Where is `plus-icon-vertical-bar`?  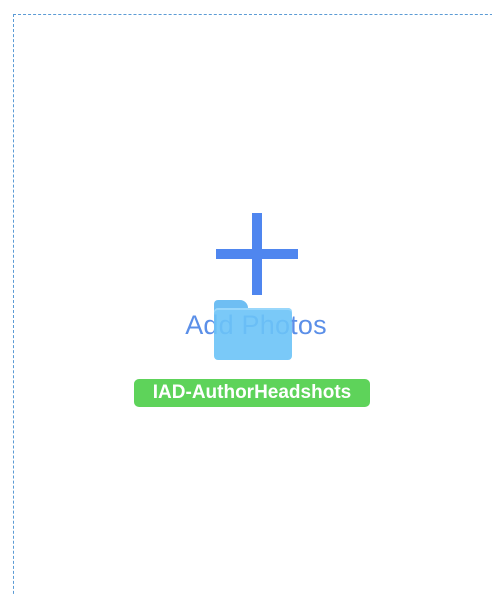
plus-icon-vertical-bar is located at coordinates (257, 254).